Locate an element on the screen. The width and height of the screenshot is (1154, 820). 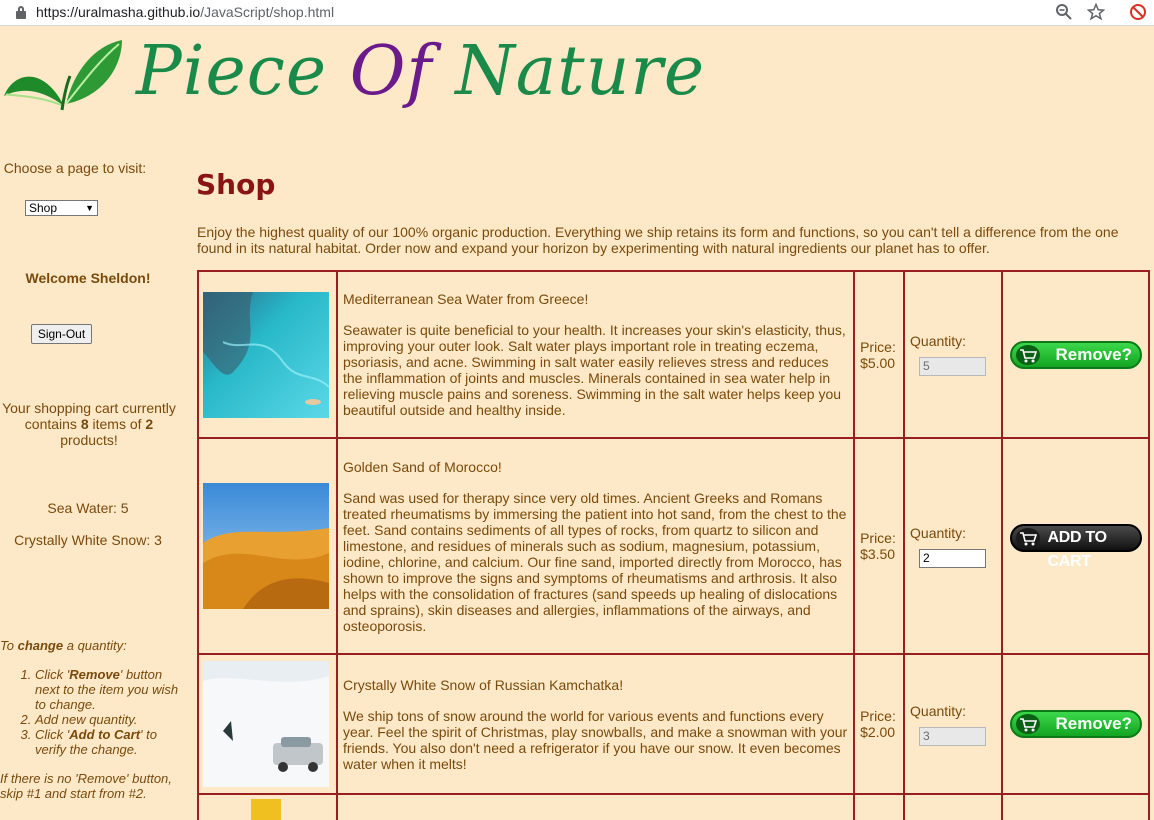
product-price-cell: Price: $2.00 is located at coordinates (879, 724).